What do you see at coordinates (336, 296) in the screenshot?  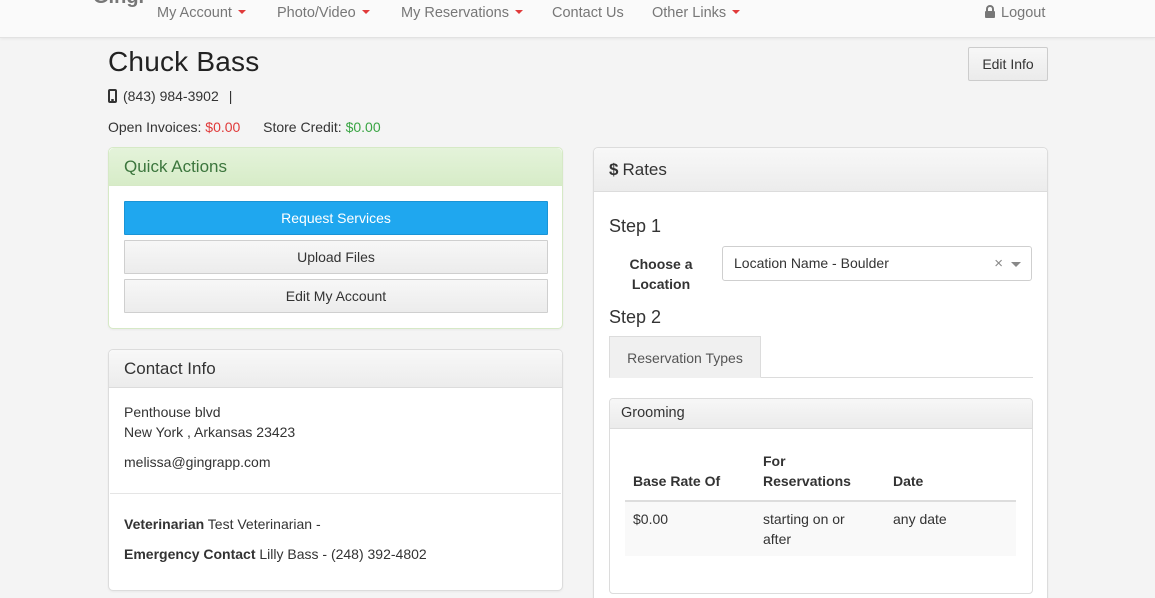 I see `edit-my-account-button: Edit My Account` at bounding box center [336, 296].